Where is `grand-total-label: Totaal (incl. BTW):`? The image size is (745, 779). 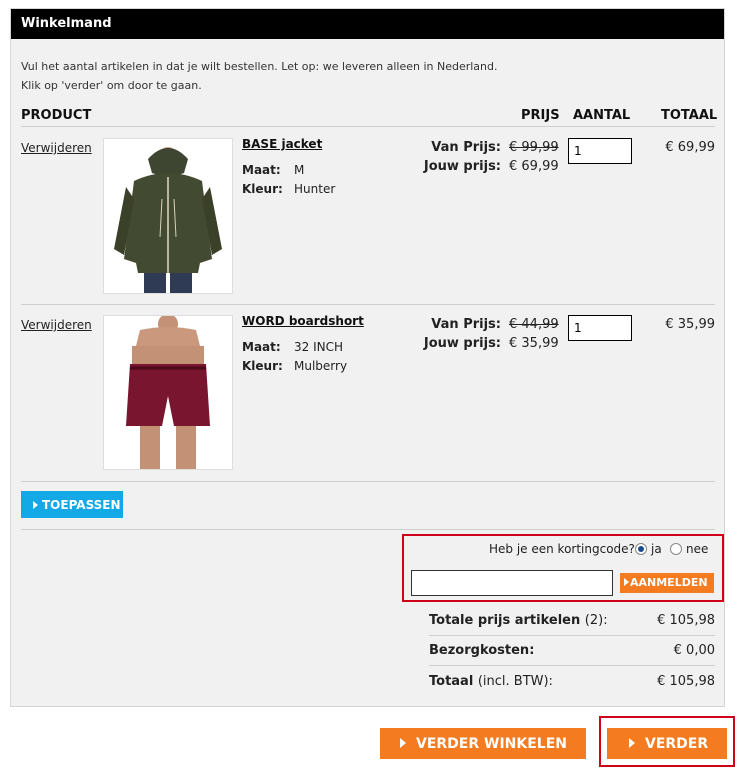 grand-total-label: Totaal (incl. BTW): is located at coordinates (491, 681).